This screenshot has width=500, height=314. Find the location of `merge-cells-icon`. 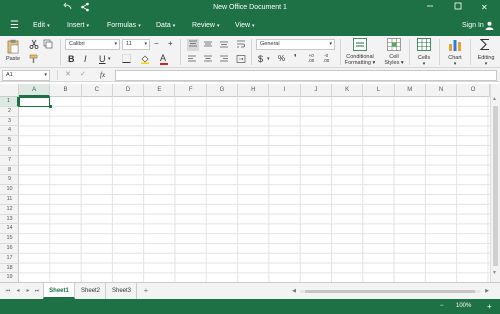

merge-cells-icon is located at coordinates (241, 60).